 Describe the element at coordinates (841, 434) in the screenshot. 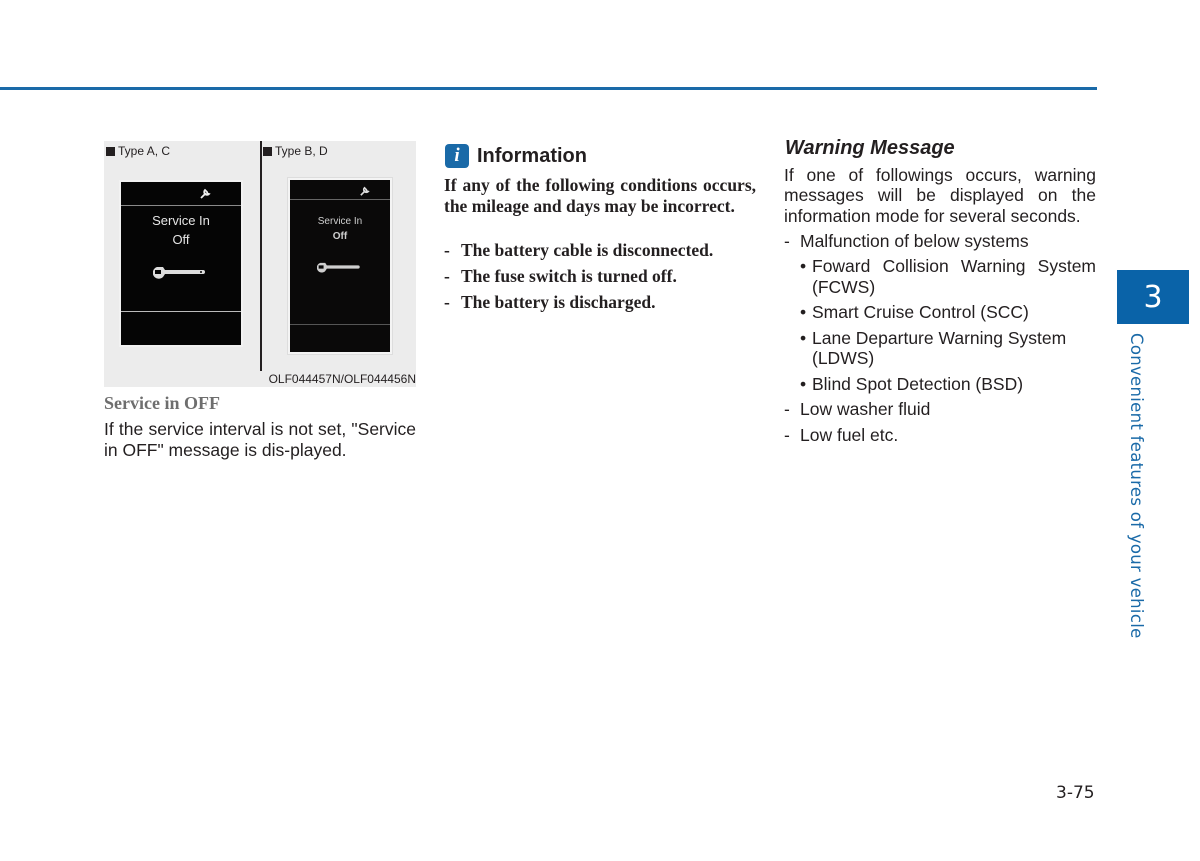

I see `list-item: - Low fuel etc.` at that location.